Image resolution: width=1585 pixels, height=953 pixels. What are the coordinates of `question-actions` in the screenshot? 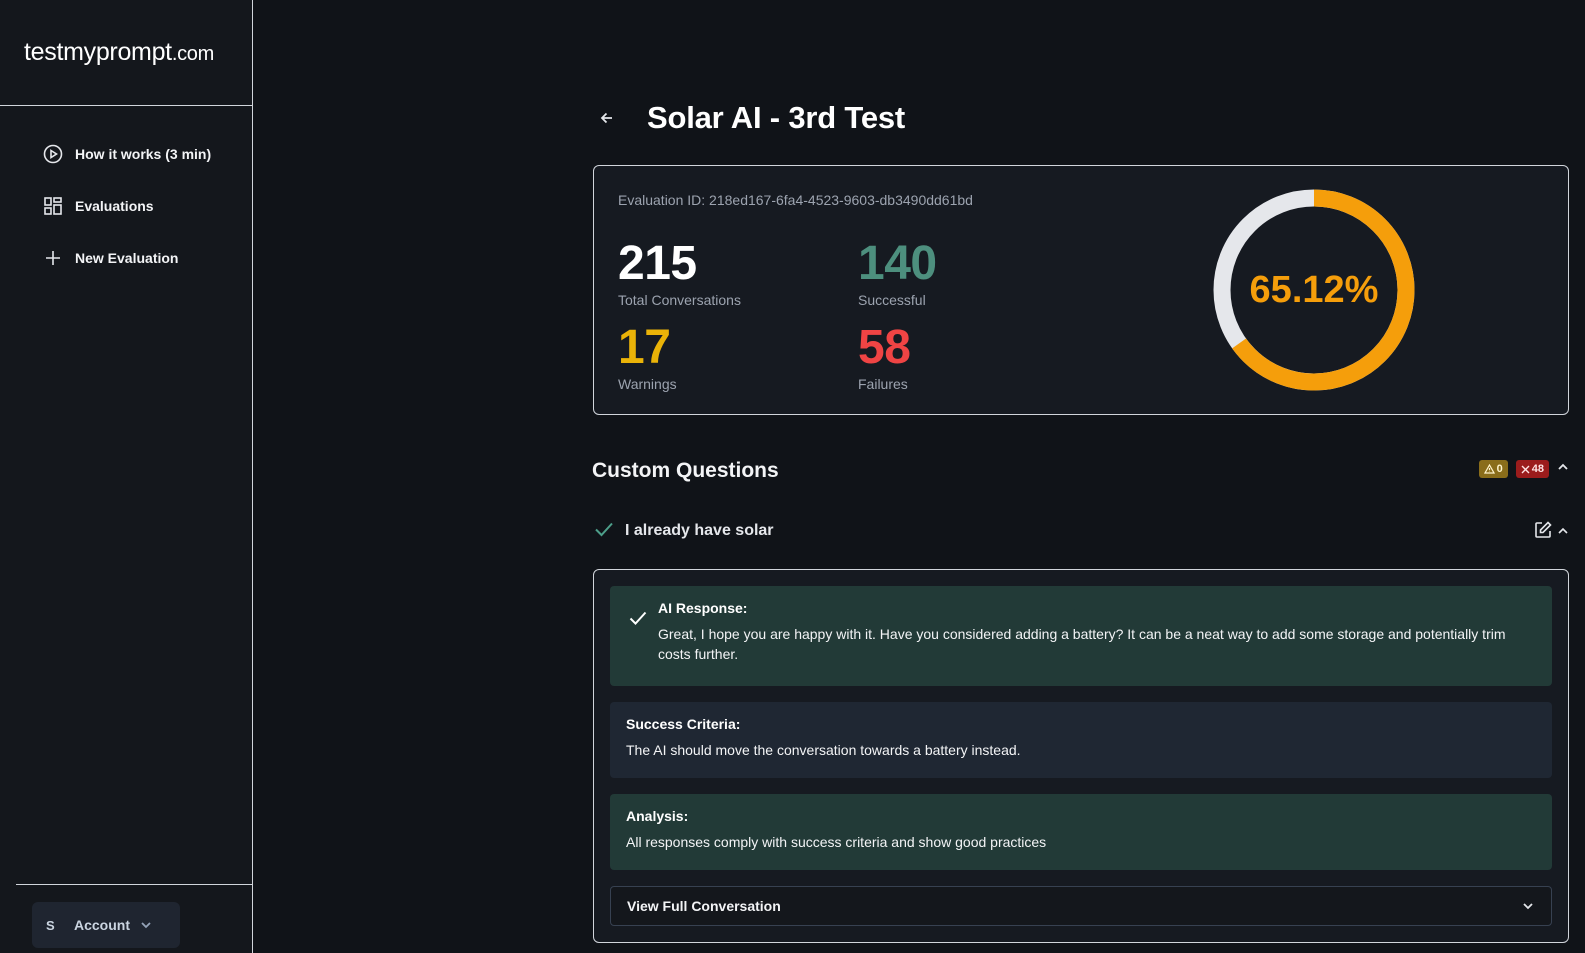 It's located at (1551, 532).